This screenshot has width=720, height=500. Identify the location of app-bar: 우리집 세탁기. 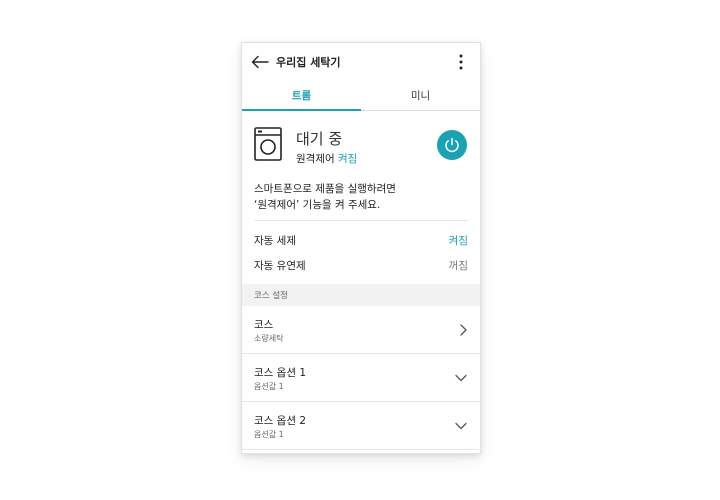
(361, 62).